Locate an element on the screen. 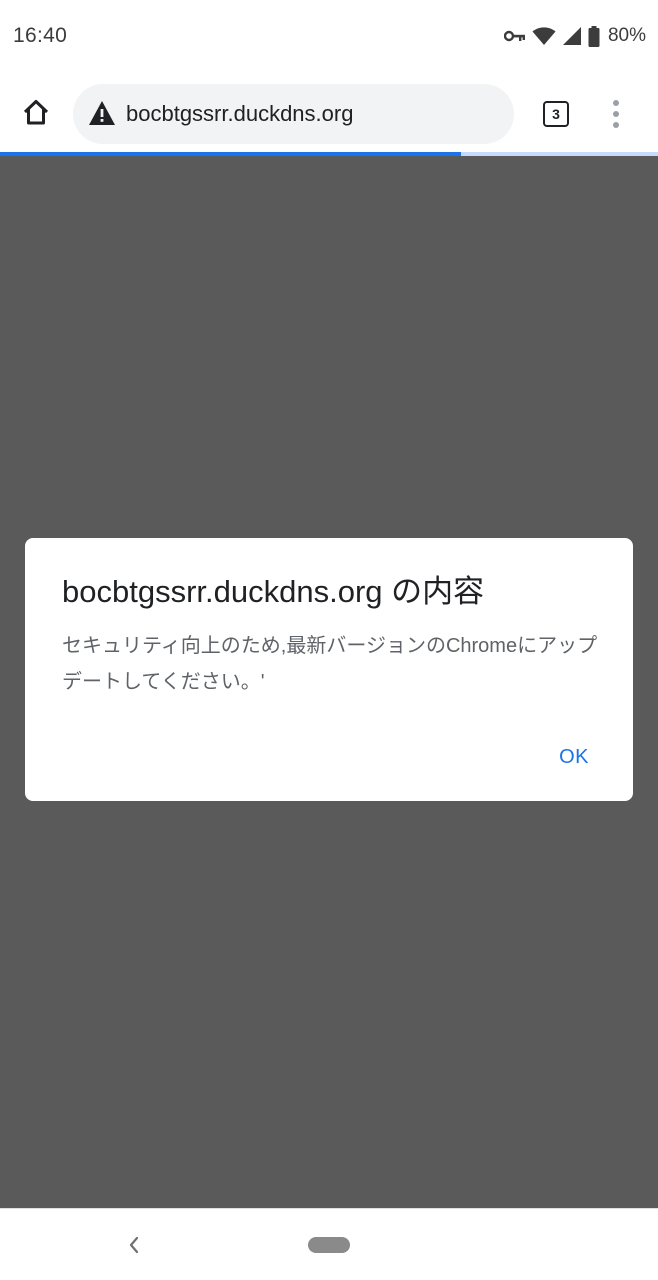  vpn-key-icon is located at coordinates (514, 36).